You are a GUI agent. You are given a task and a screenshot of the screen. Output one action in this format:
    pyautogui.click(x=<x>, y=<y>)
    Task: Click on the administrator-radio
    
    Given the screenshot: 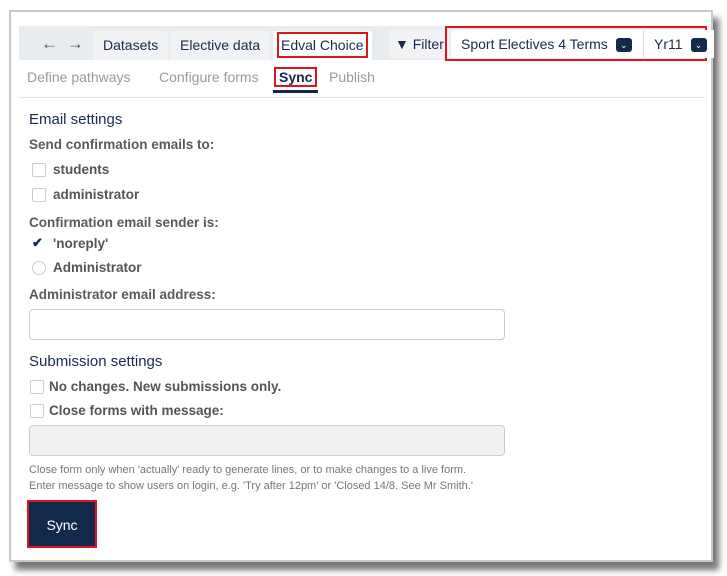 What is the action you would take?
    pyautogui.click(x=39, y=268)
    